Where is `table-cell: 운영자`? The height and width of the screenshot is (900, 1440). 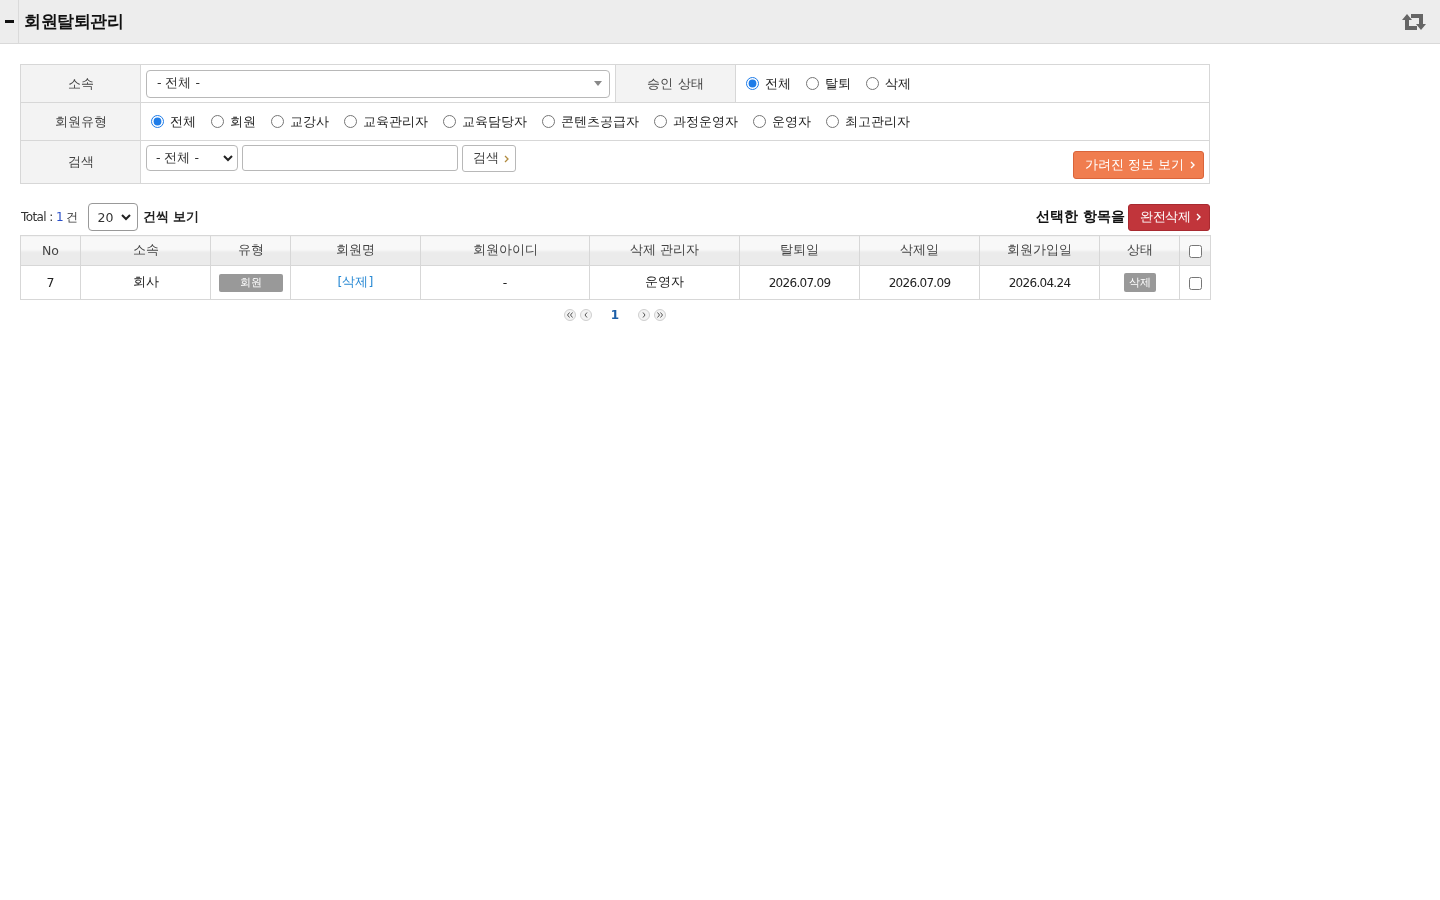
table-cell: 운영자 is located at coordinates (664, 282).